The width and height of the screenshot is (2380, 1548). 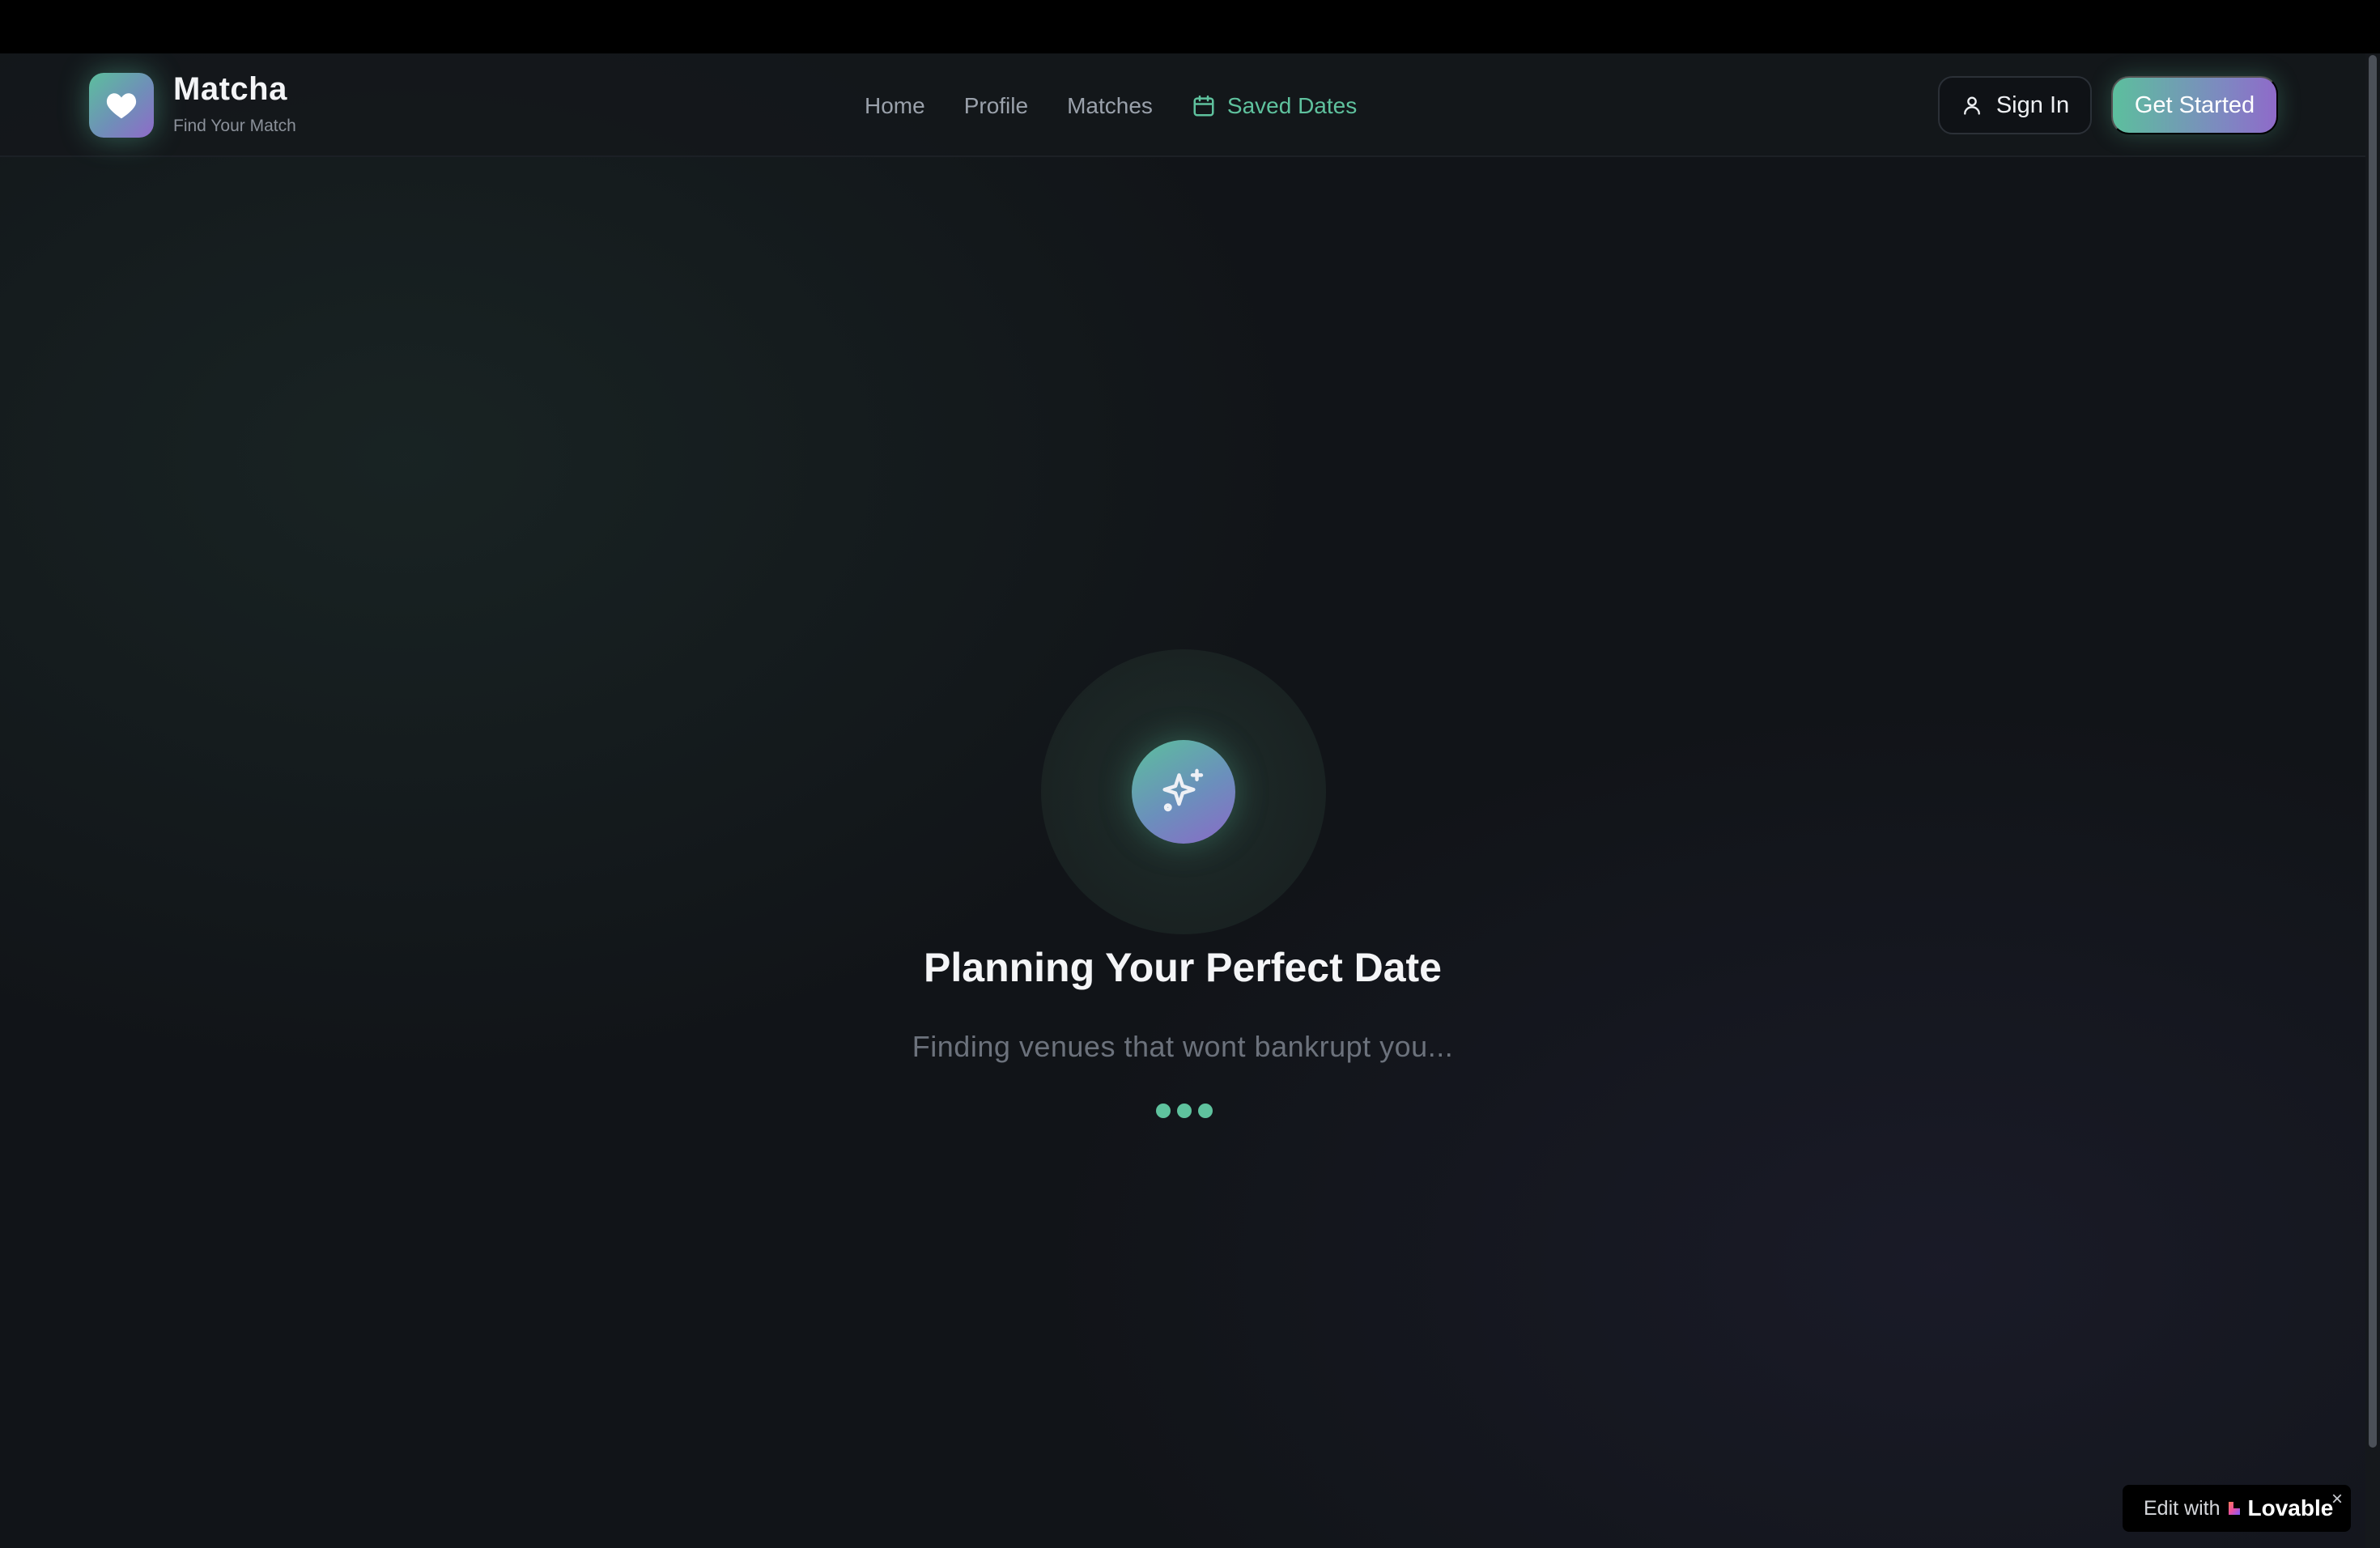 I want to click on nav-item-label: Profile, so click(x=996, y=106).